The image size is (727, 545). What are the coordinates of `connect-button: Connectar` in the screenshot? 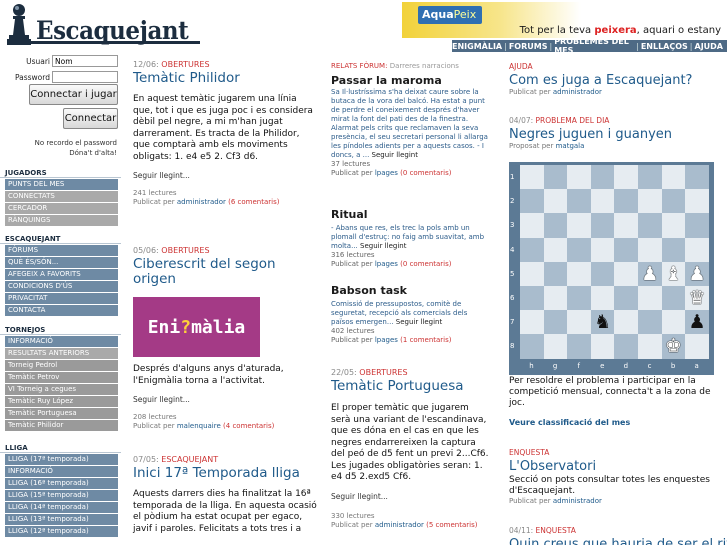 It's located at (90, 118).